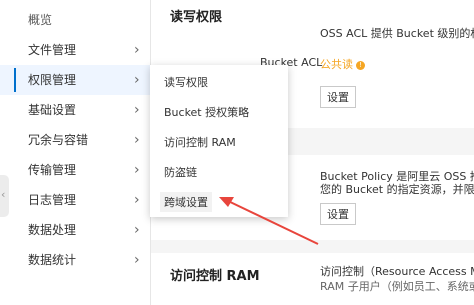  What do you see at coordinates (206, 112) in the screenshot?
I see `submenu-item-bucket-policy: Bucket 授权策略` at bounding box center [206, 112].